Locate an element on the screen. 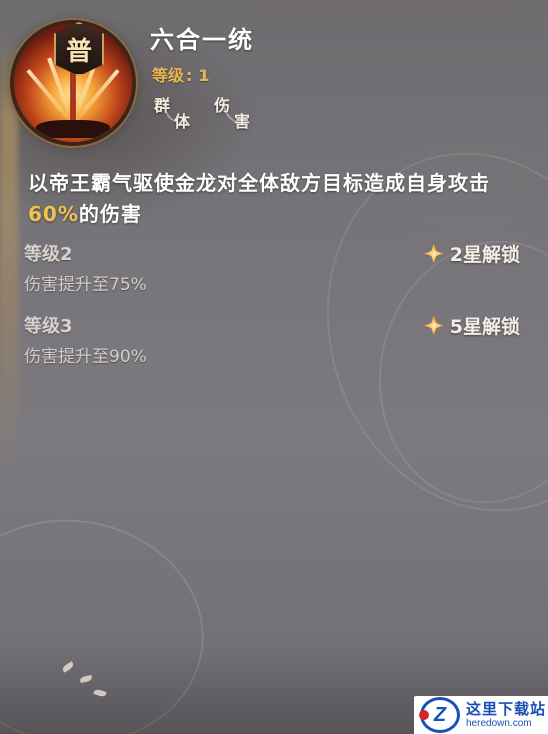 The width and height of the screenshot is (548, 734). unlock-requirement: 2星解锁 is located at coordinates (471, 253).